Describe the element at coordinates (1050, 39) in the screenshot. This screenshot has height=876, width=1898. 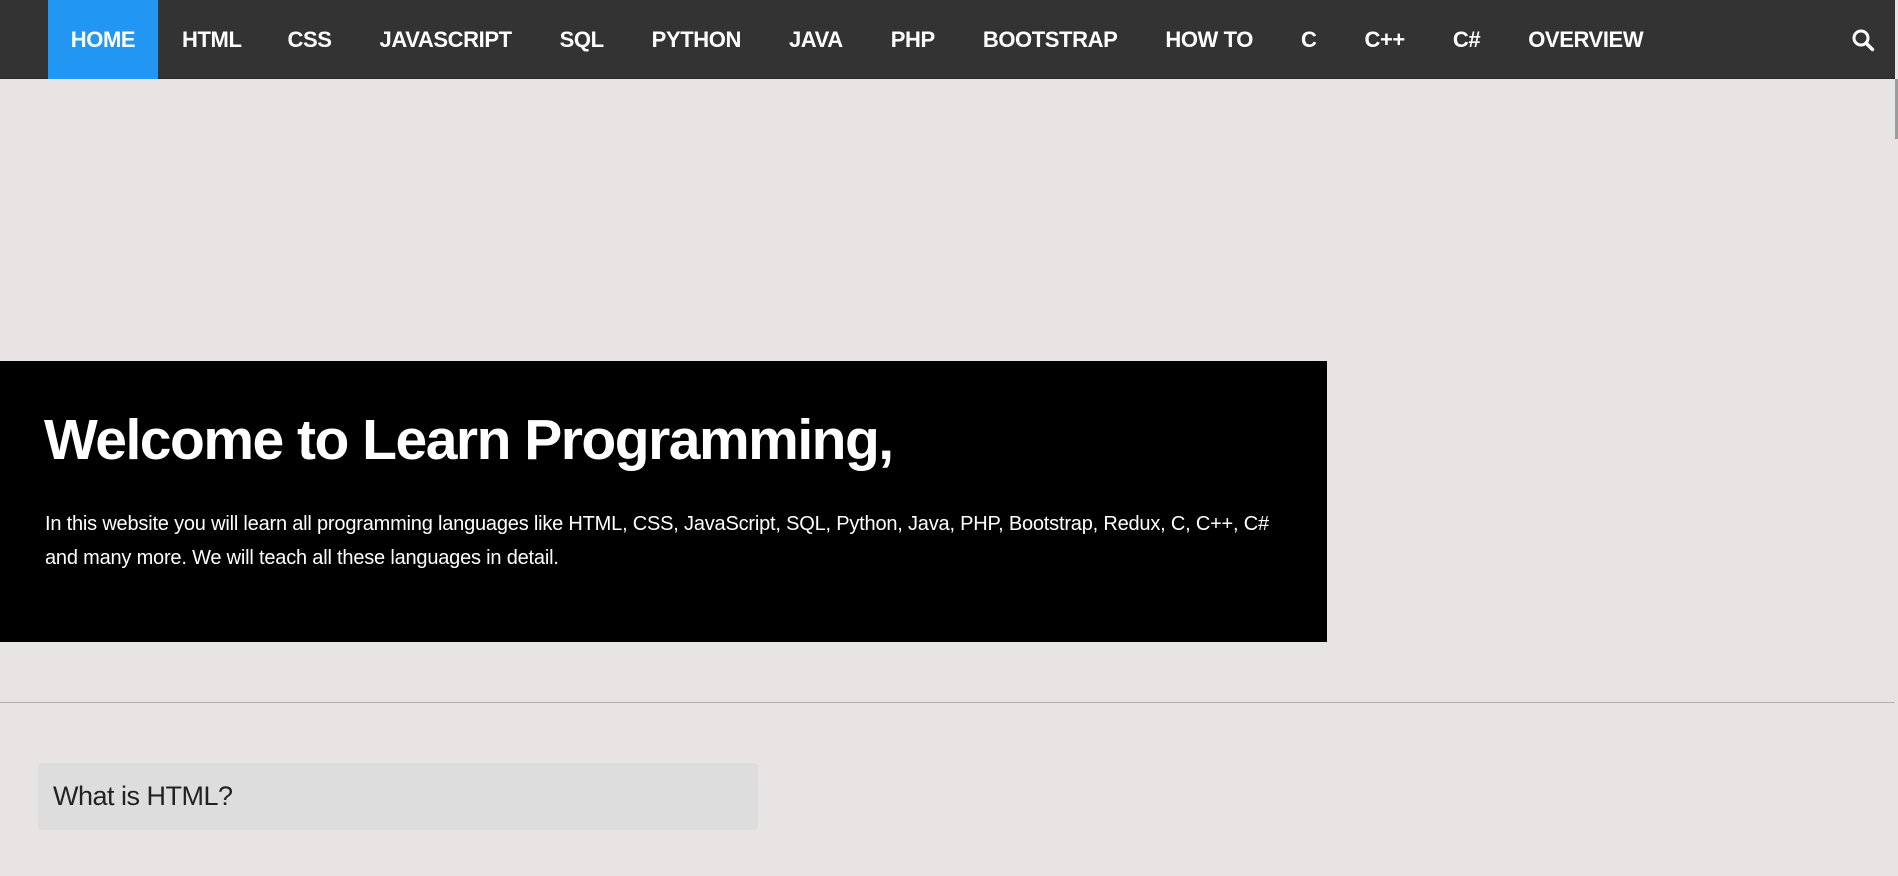
I see `nav-item-bootstrap: BOOTSTRAP` at that location.